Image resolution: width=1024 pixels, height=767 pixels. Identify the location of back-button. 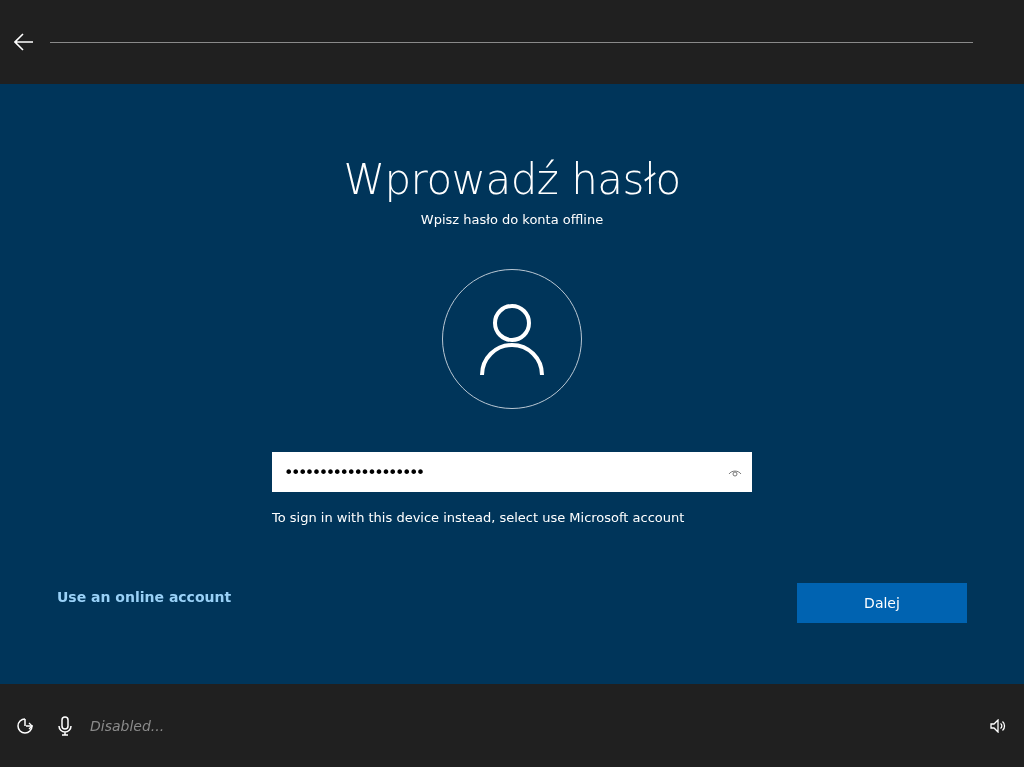
(24, 42).